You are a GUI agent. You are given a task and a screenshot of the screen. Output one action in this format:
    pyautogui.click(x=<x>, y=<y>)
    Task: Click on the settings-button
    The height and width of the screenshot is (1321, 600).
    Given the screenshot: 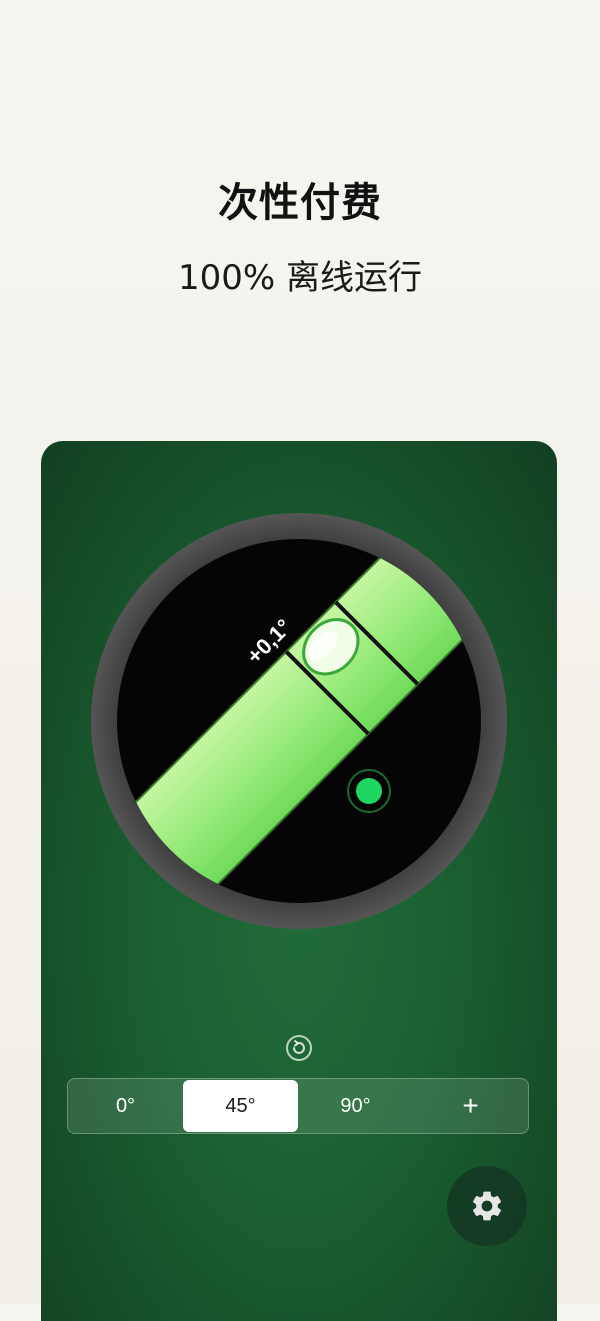 What is the action you would take?
    pyautogui.click(x=487, y=1206)
    